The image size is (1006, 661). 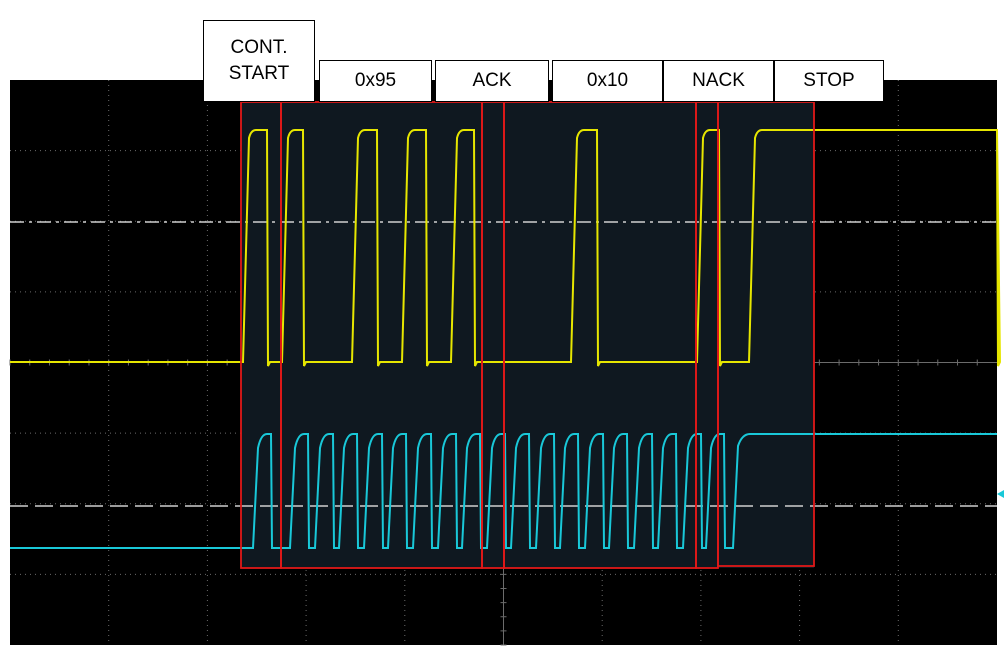 I want to click on segment-label-text: NACK, so click(x=718, y=81).